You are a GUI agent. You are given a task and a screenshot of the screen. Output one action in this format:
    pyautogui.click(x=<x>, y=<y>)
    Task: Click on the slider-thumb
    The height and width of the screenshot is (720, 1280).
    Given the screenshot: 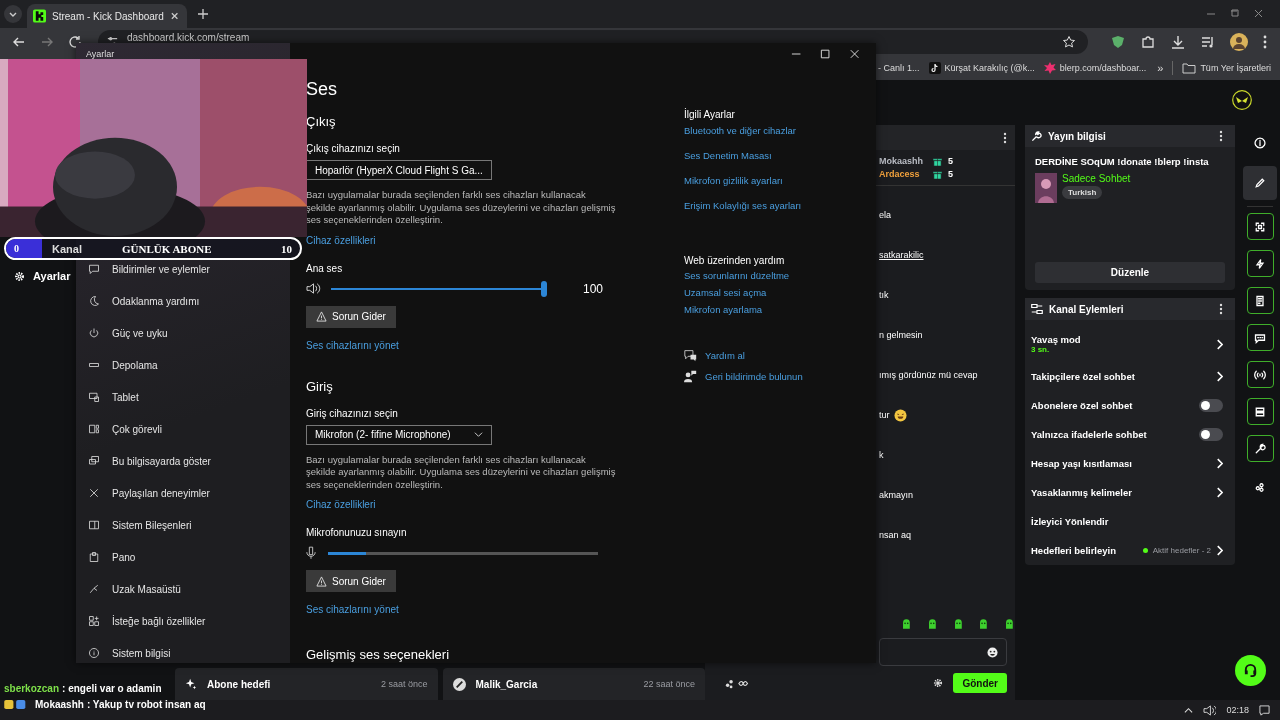 What is the action you would take?
    pyautogui.click(x=544, y=288)
    